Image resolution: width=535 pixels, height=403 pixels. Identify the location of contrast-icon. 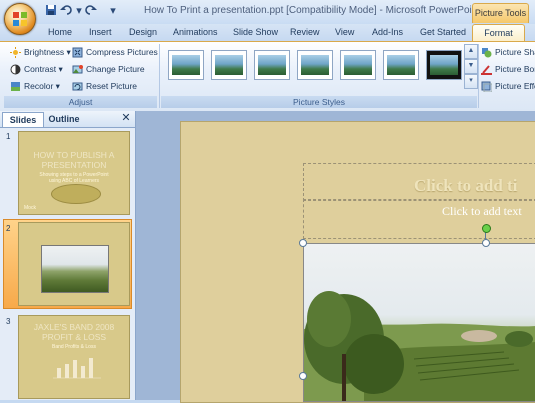
(15, 69).